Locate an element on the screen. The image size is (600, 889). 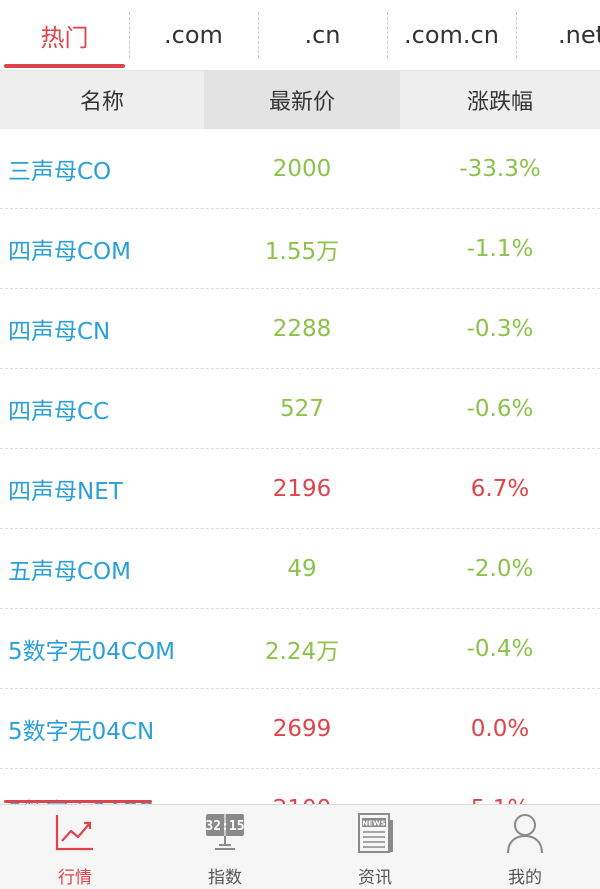
row-price: 2288 is located at coordinates (302, 328).